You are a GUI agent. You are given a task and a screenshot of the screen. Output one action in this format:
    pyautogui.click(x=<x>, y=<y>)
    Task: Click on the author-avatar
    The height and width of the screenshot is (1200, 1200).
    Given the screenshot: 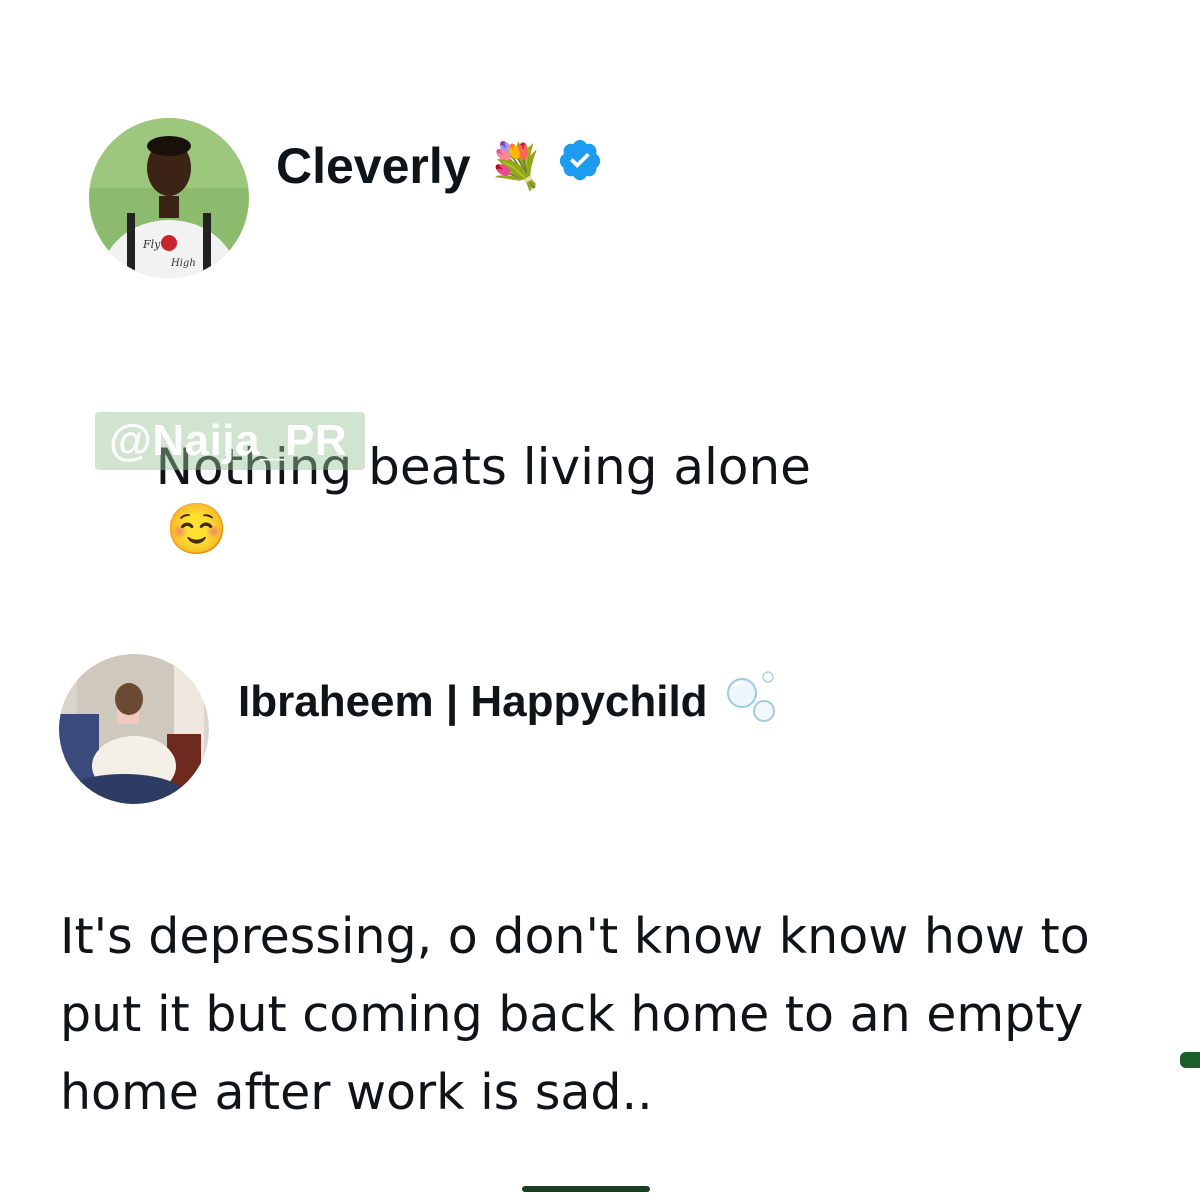 What is the action you would take?
    pyautogui.click(x=134, y=729)
    